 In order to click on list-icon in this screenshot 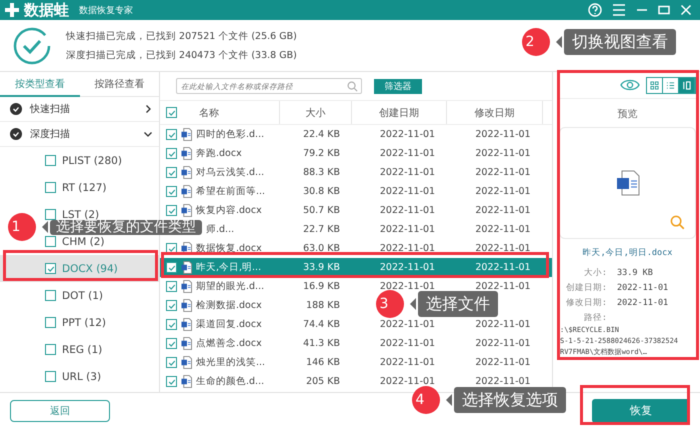, I will do `click(670, 85)`.